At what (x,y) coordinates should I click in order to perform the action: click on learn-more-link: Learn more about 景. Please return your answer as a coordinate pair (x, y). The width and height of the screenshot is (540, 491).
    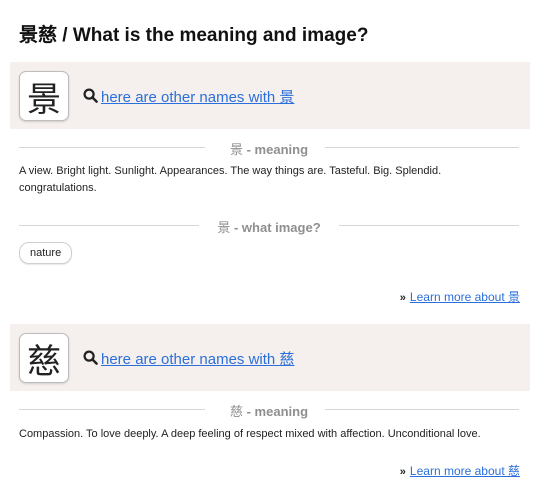
    Looking at the image, I should click on (465, 297).